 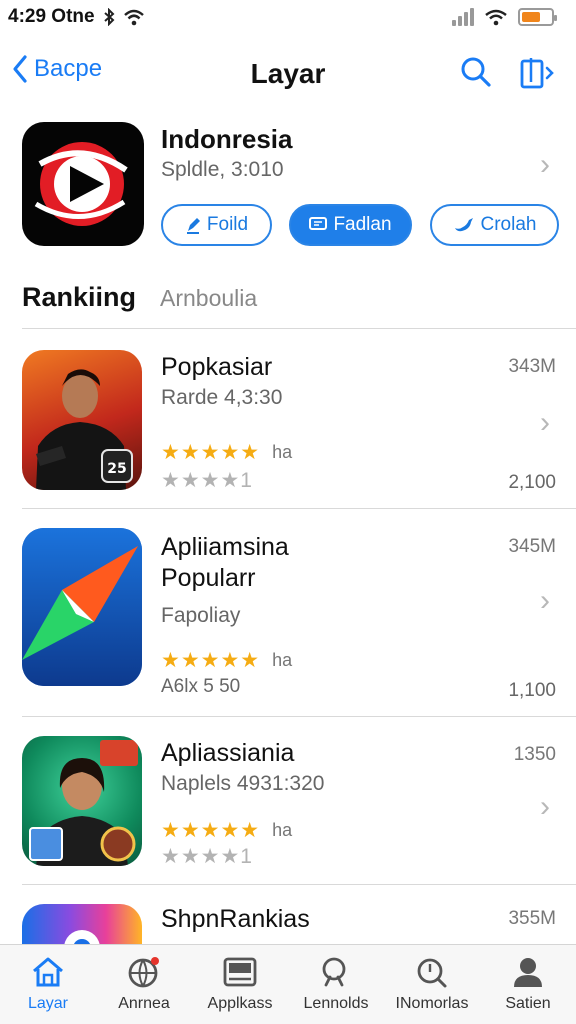 What do you see at coordinates (83, 184) in the screenshot?
I see `featured-app-icon` at bounding box center [83, 184].